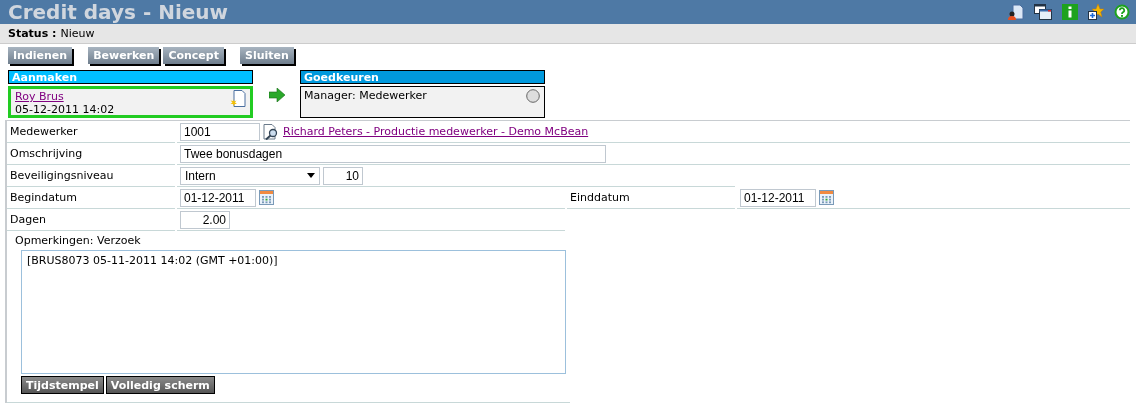 This screenshot has height=415, width=1136. I want to click on step-text: Manager: Medewerker, so click(365, 95).